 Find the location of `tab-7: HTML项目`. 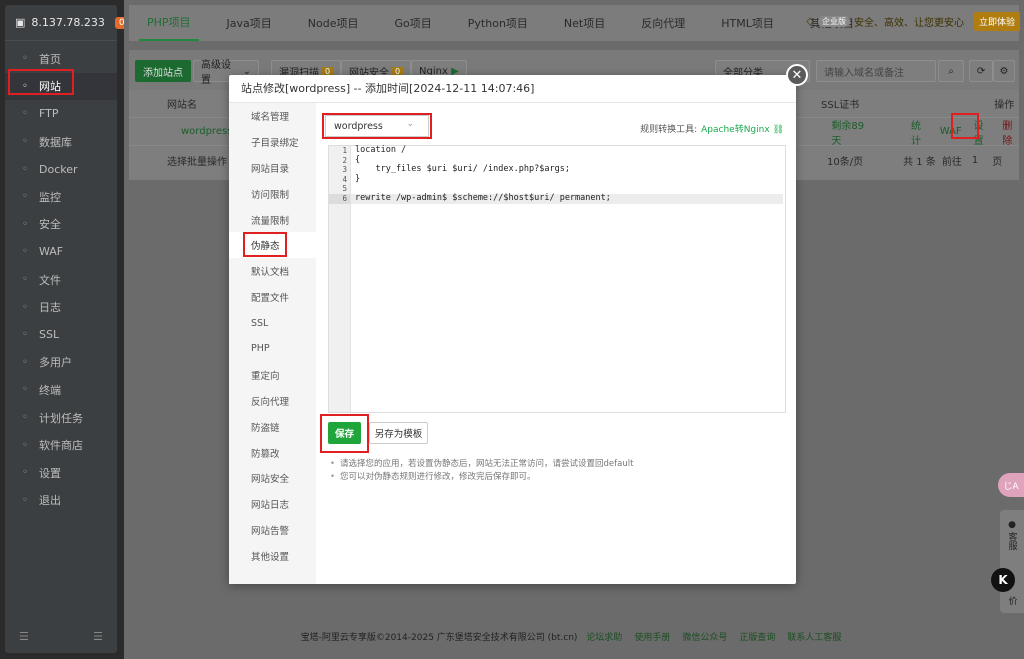

tab-7: HTML项目 is located at coordinates (747, 23).